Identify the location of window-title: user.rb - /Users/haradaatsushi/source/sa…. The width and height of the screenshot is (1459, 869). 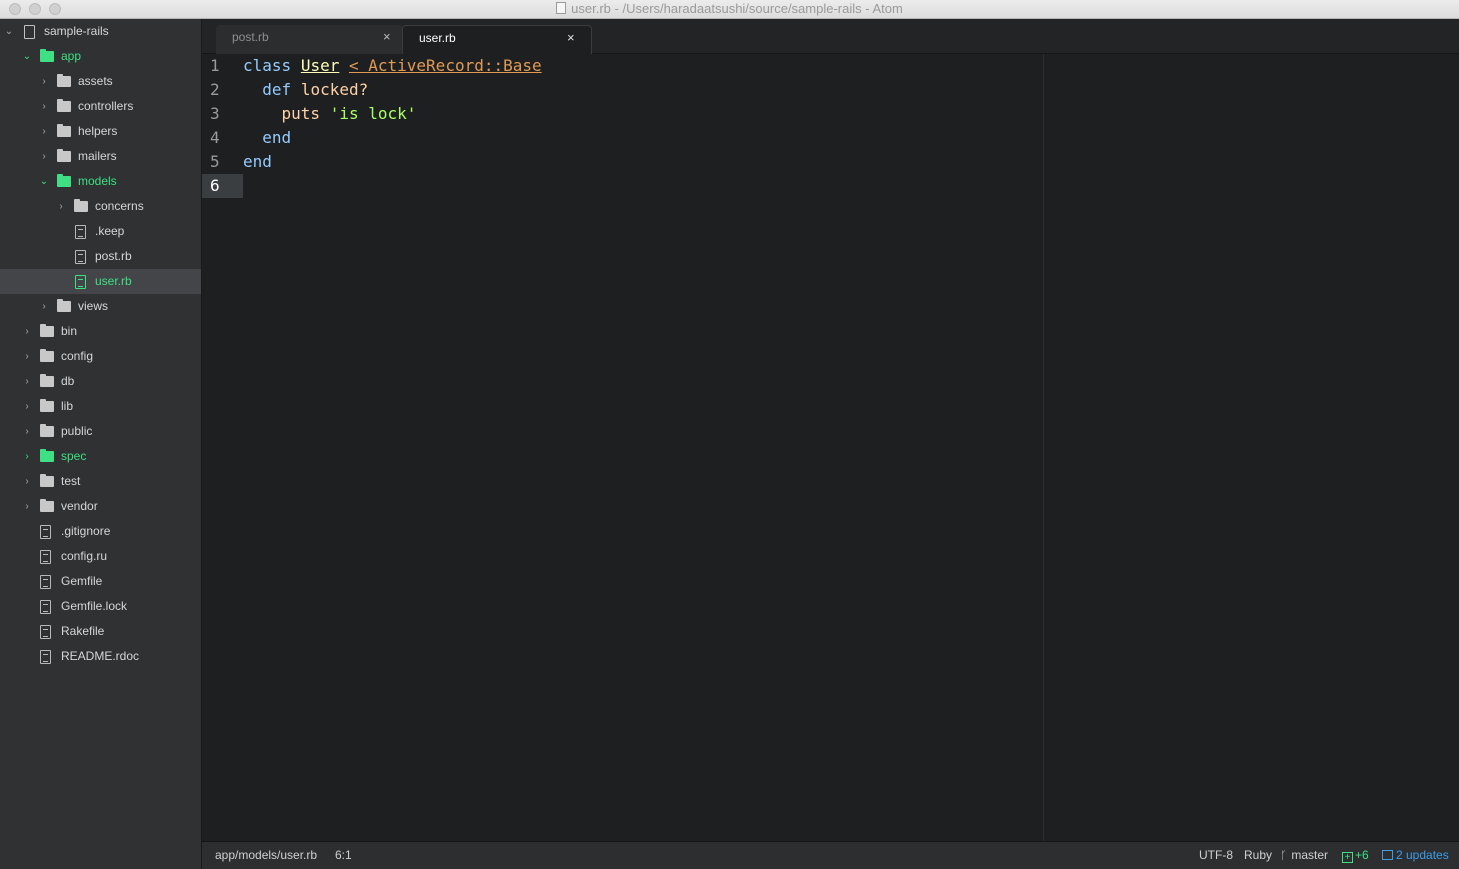
(737, 8).